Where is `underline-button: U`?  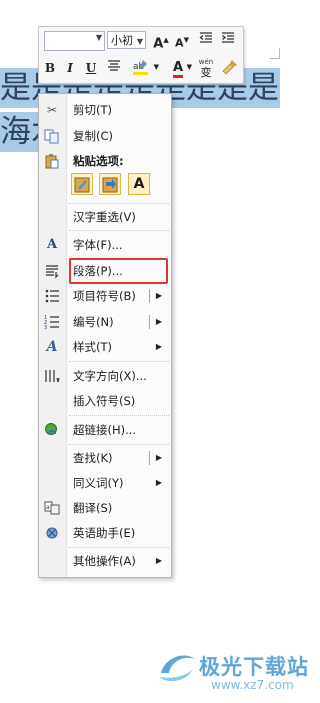
underline-button: U is located at coordinates (91, 68).